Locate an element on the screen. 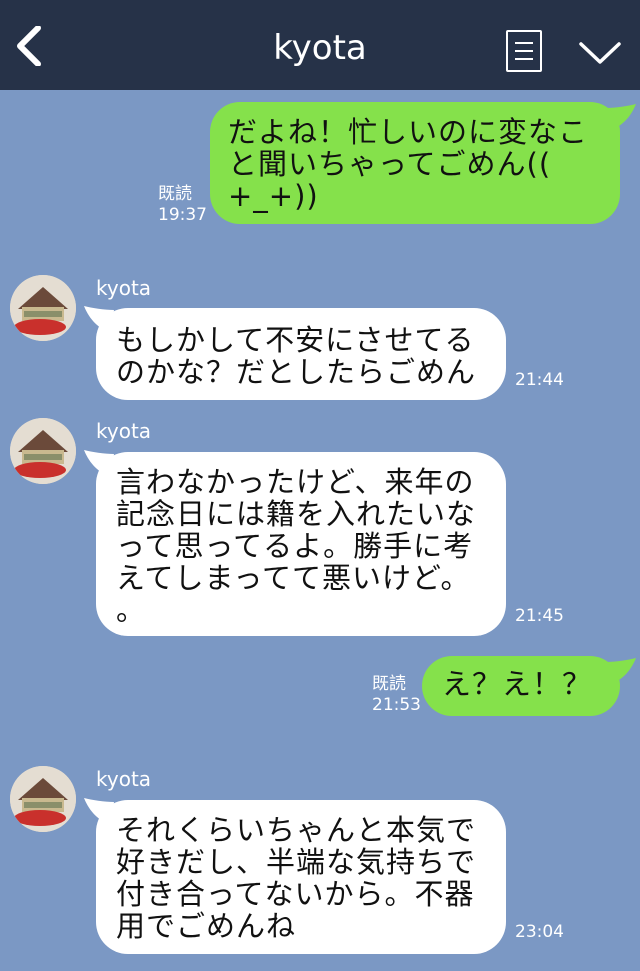 The image size is (640, 971). chevron-down-icon is located at coordinates (600, 53).